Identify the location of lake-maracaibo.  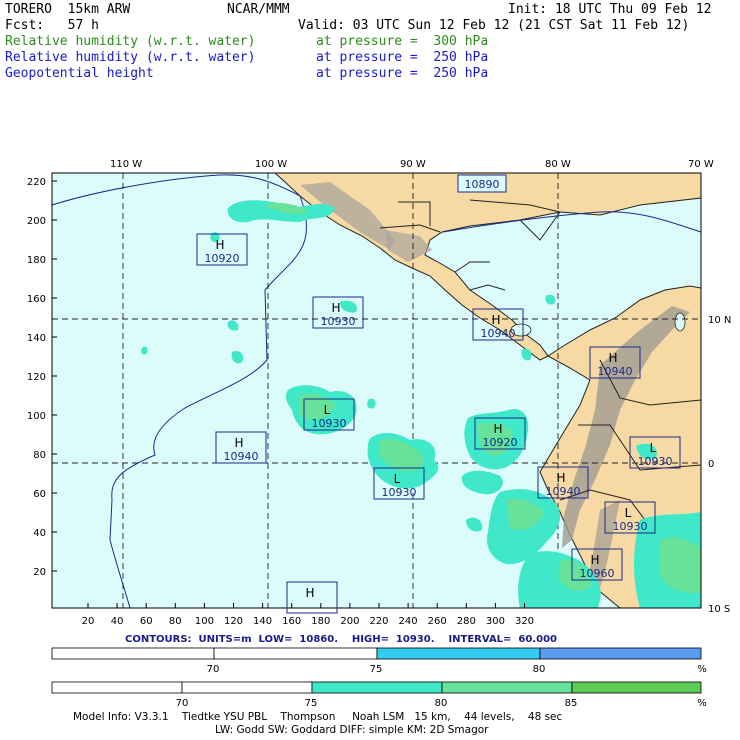
(680, 322).